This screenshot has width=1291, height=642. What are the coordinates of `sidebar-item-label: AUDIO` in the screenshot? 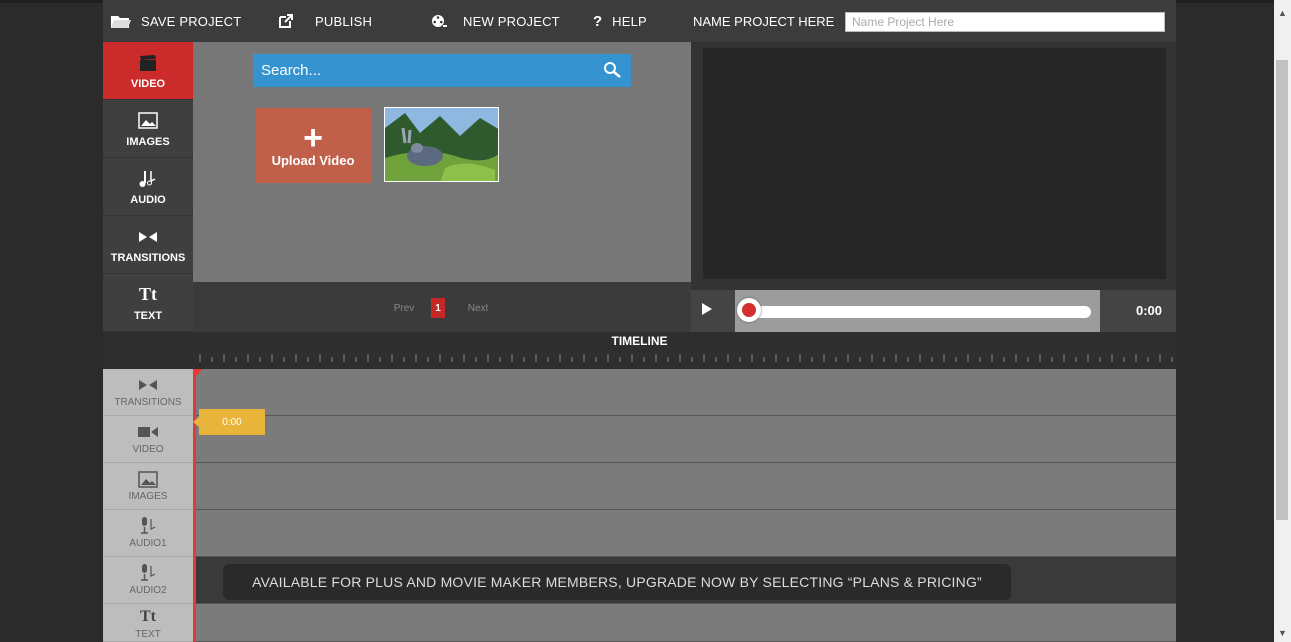 It's located at (148, 199).